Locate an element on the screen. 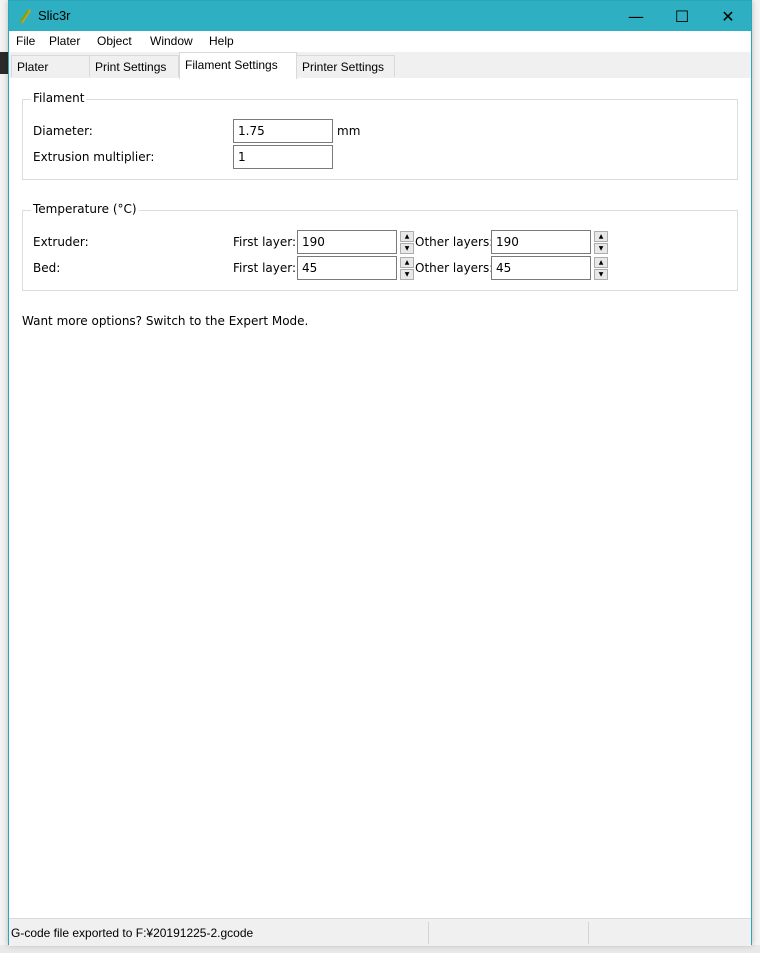  menu-window: Window is located at coordinates (171, 41).